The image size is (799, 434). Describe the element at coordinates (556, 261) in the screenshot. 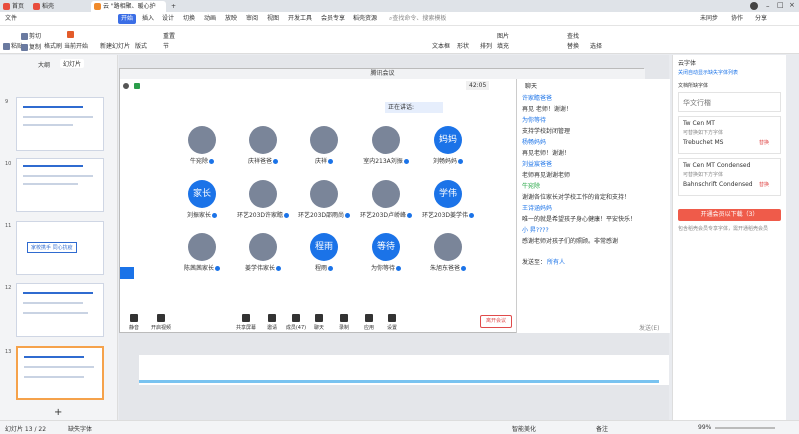

I see `recipient-select: 所有人` at that location.